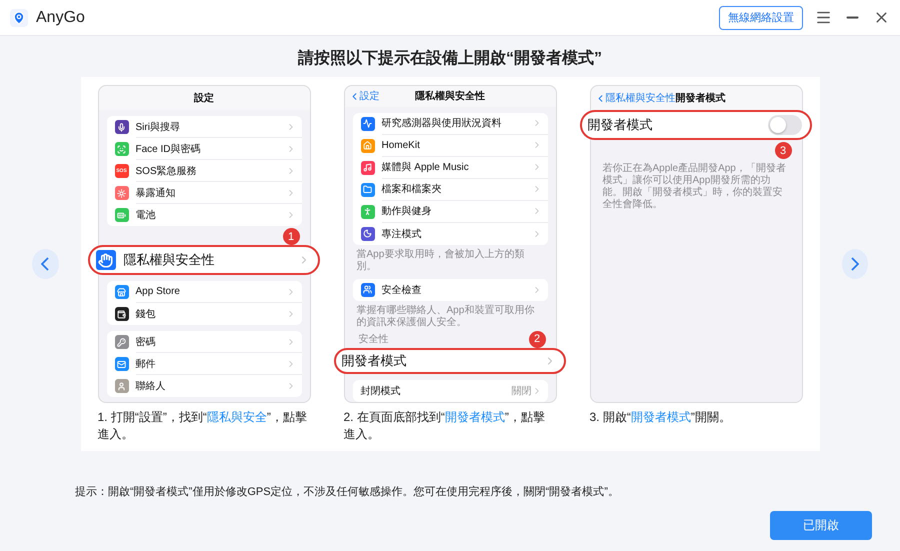 The height and width of the screenshot is (551, 900). Describe the element at coordinates (291, 236) in the screenshot. I see `step-badge: 1` at that location.